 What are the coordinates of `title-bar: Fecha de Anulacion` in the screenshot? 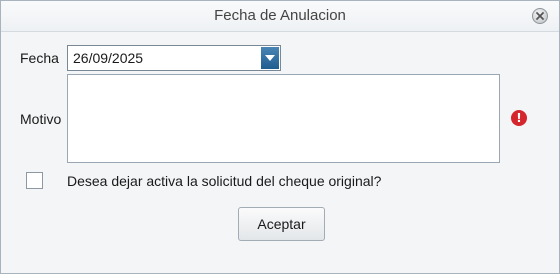 It's located at (280, 16).